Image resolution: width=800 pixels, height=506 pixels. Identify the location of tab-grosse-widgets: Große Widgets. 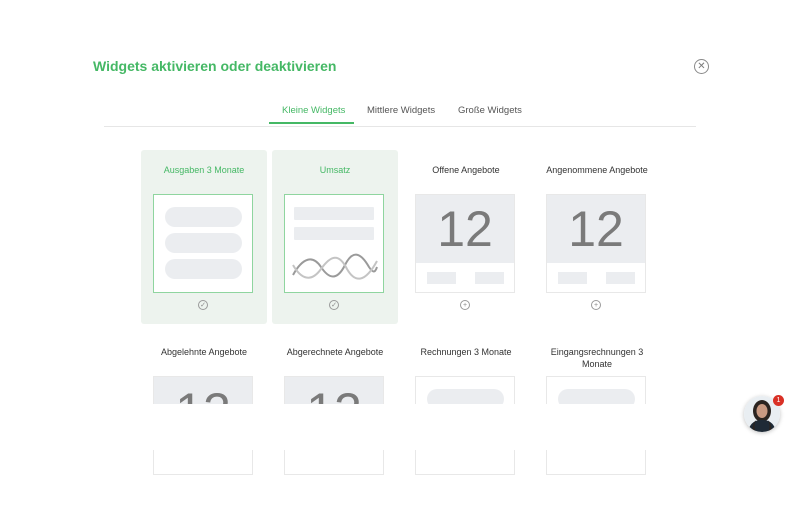
(490, 110).